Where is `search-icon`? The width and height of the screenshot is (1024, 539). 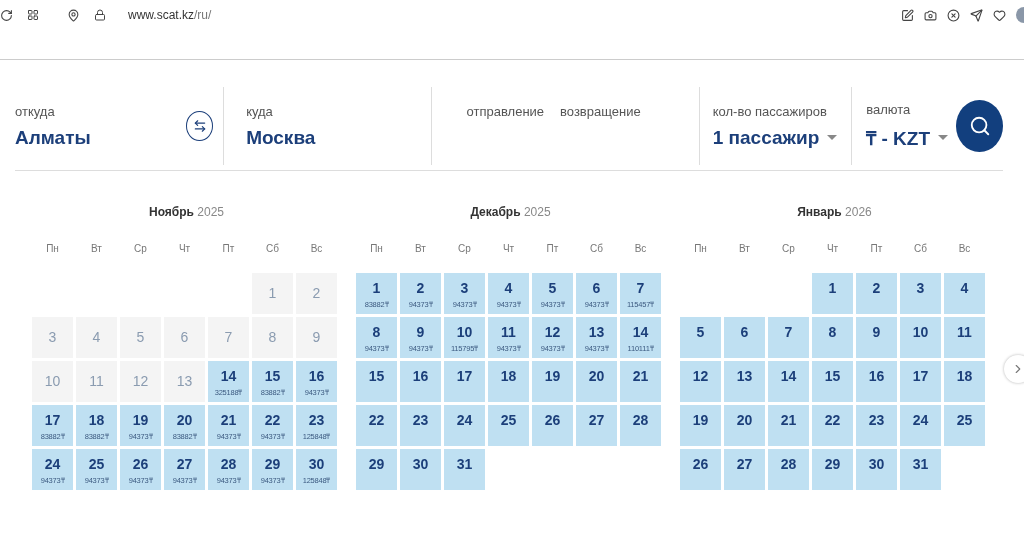 search-icon is located at coordinates (979, 126).